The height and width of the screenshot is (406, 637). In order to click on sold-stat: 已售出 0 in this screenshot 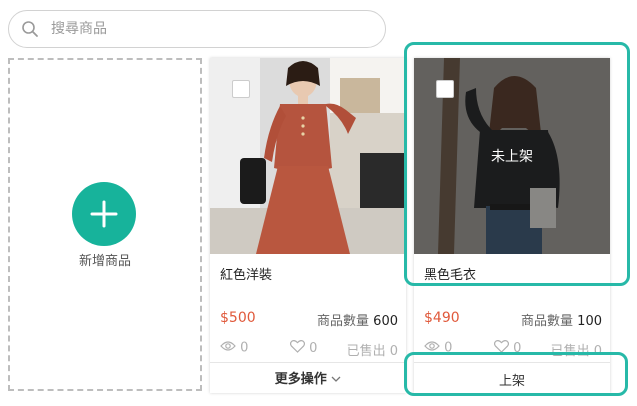, I will do `click(372, 349)`.